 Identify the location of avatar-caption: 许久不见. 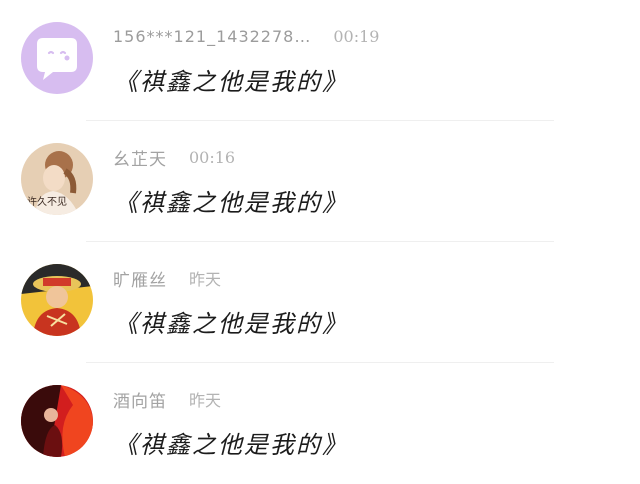
(47, 202).